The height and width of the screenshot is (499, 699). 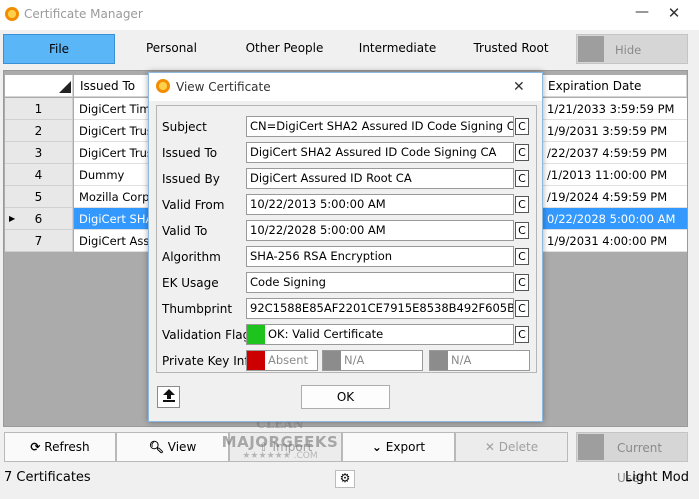 I want to click on tab-other-people: Other People, so click(x=284, y=49).